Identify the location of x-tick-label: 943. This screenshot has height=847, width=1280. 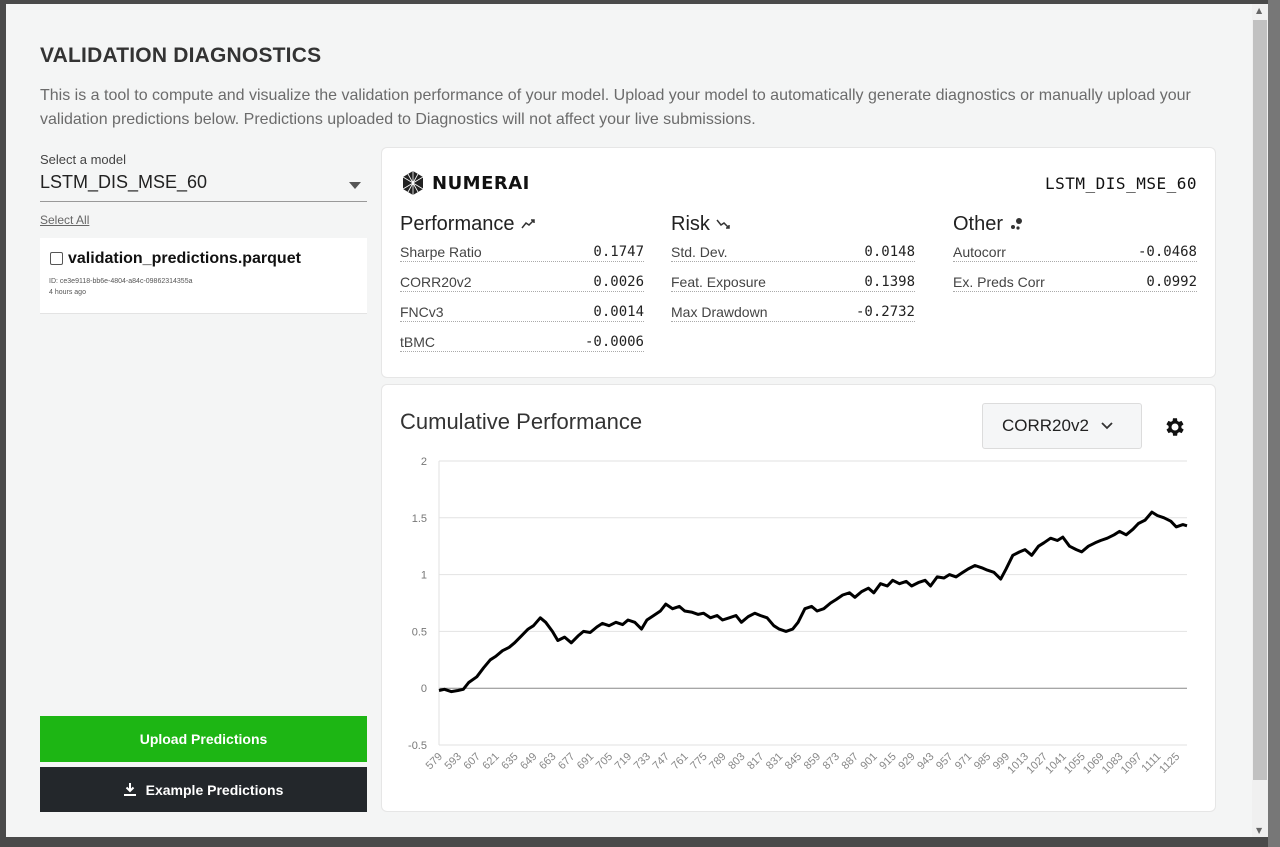
(925, 761).